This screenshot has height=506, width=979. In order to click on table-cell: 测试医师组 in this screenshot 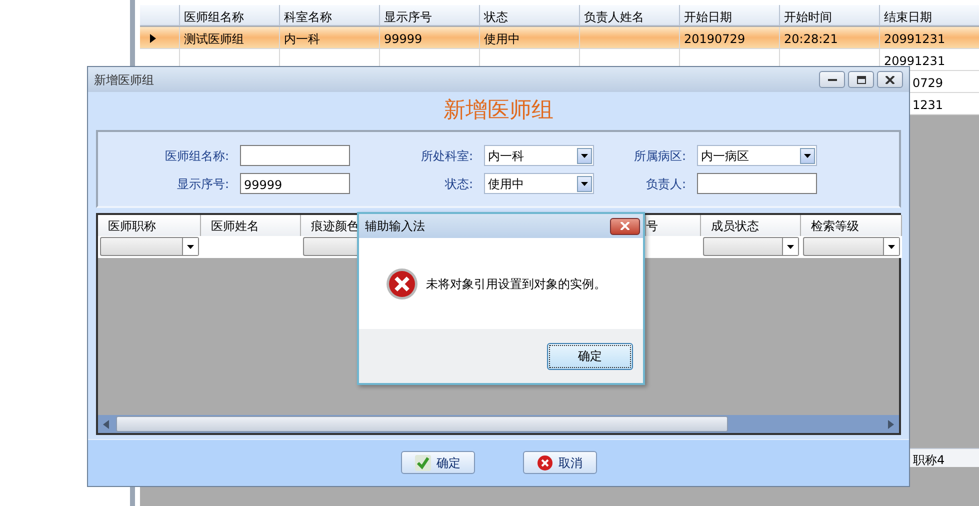, I will do `click(230, 38)`.